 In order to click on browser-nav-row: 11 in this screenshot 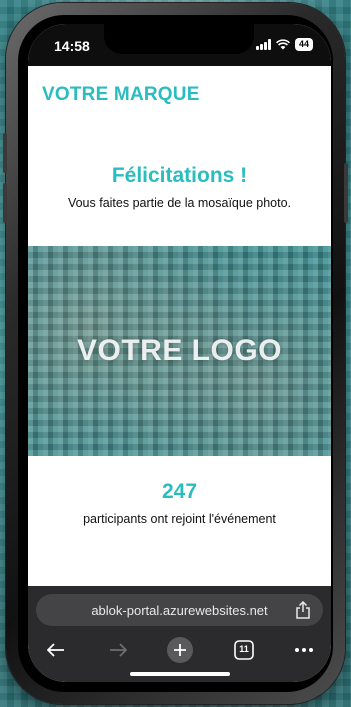, I will do `click(179, 651)`.